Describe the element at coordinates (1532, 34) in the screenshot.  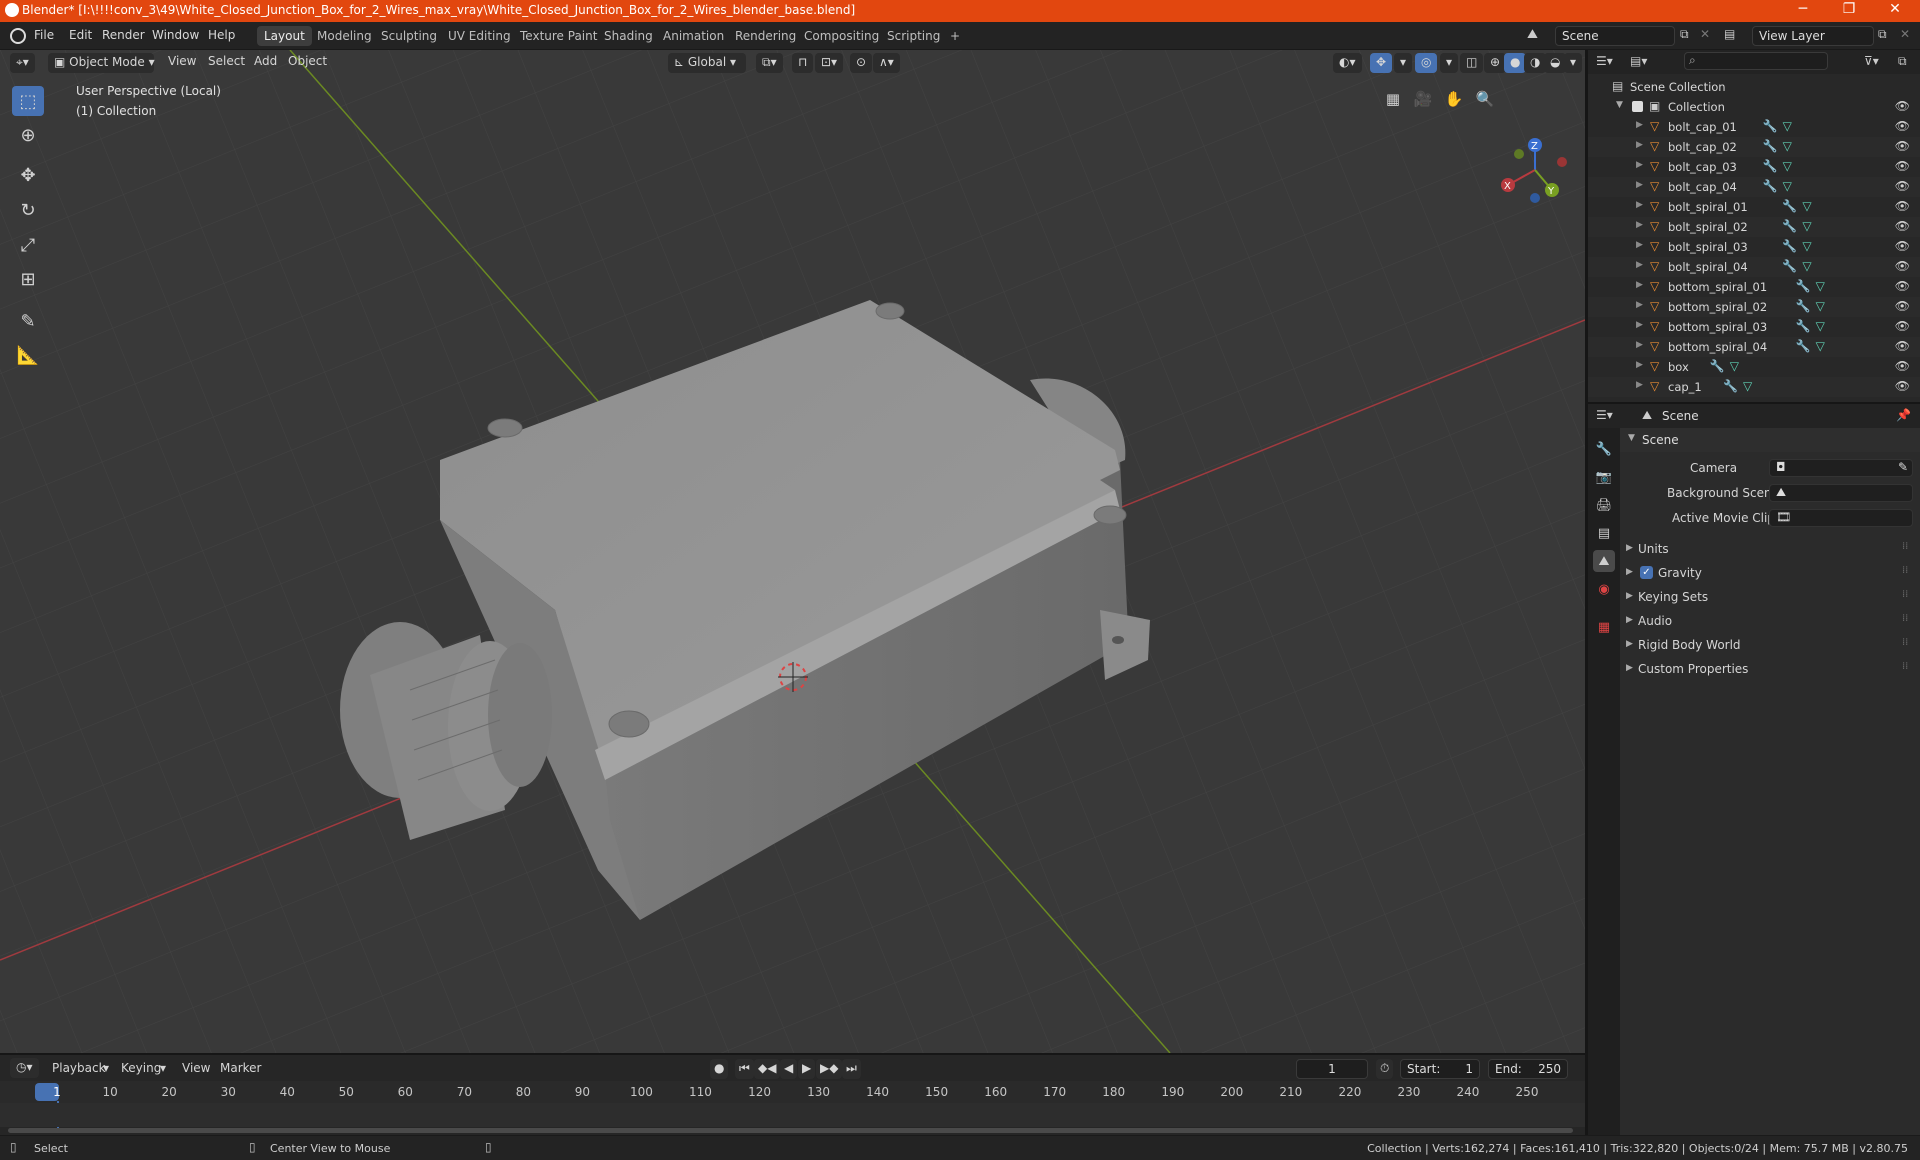
I see `scene-selector-icon: ⛰` at that location.